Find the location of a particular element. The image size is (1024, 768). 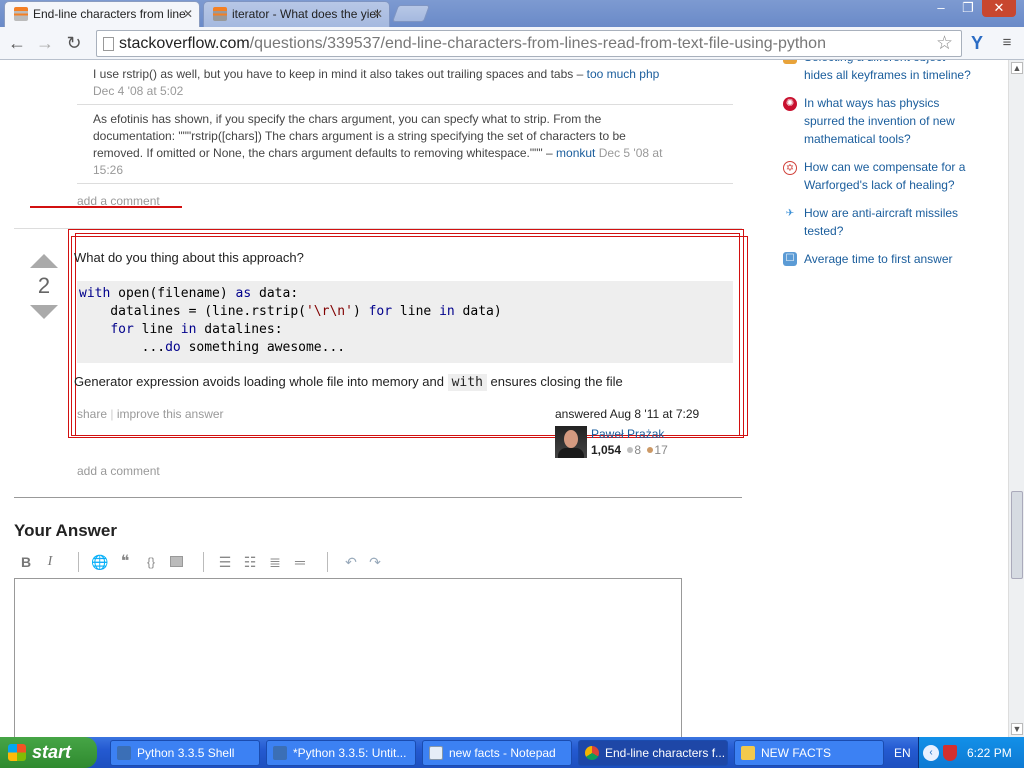

answer-textarea is located at coordinates (348, 663).